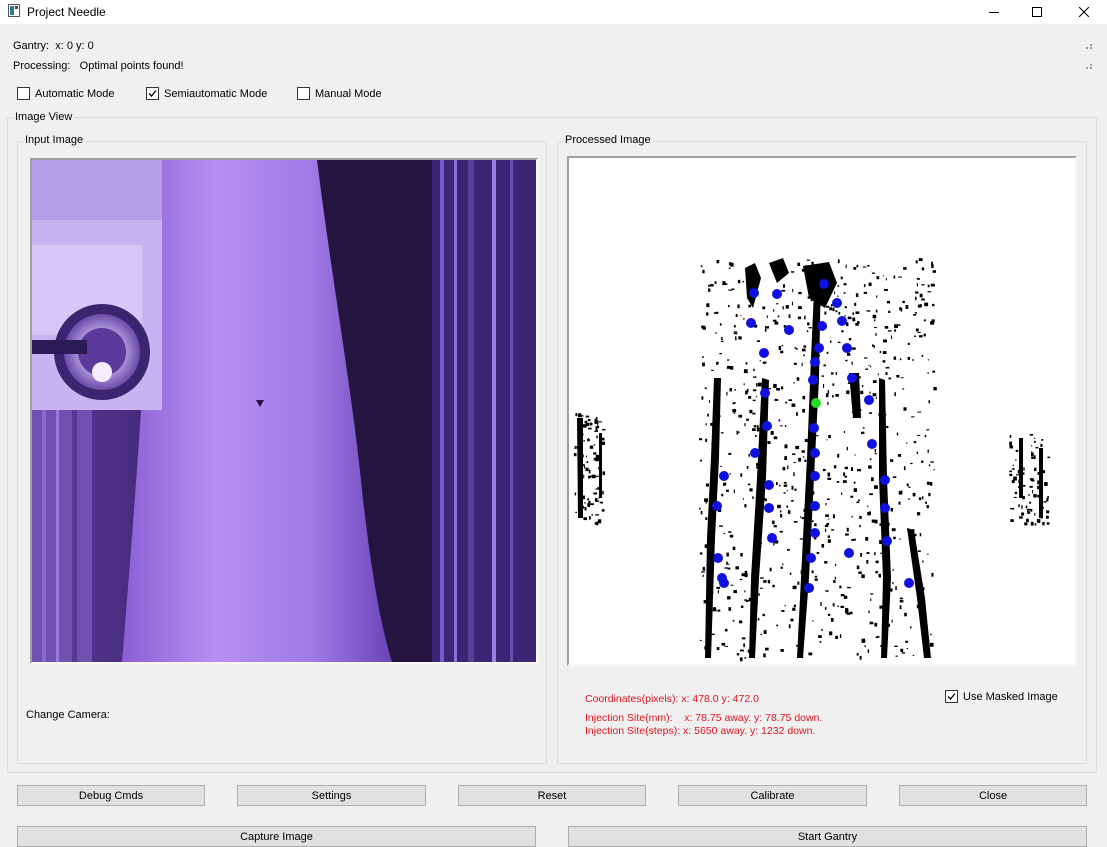 The width and height of the screenshot is (1107, 847). I want to click on reset-button: Reset, so click(552, 795).